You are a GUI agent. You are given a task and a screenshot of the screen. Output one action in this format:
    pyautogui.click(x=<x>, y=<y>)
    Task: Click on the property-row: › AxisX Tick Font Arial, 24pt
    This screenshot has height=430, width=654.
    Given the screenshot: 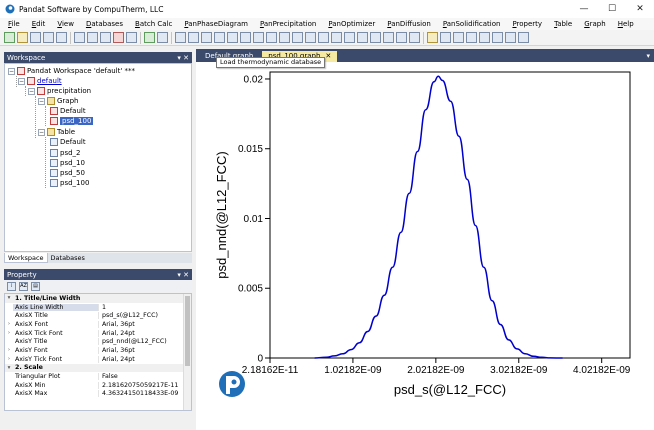 What is the action you would take?
    pyautogui.click(x=98, y=333)
    